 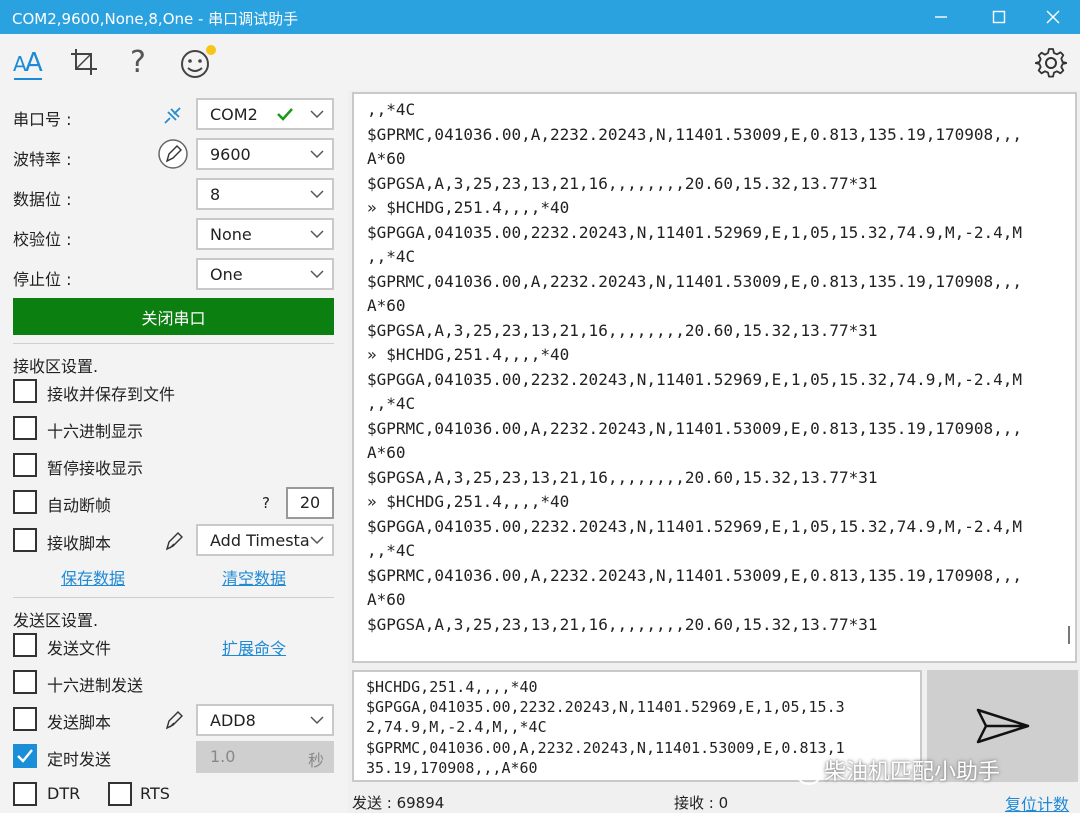 I want to click on stopbits-select: One, so click(x=265, y=274).